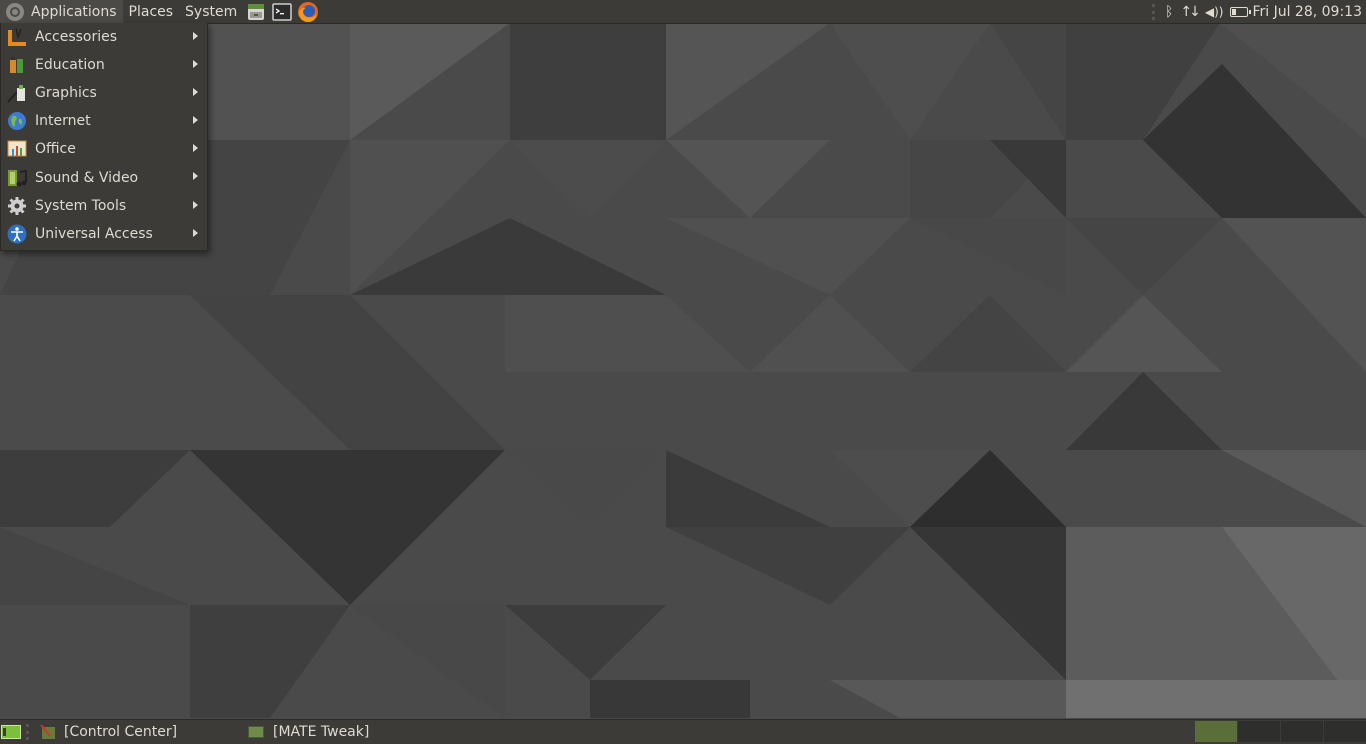  Describe the element at coordinates (81, 205) in the screenshot. I see `menu-item-label: System Tools` at that location.